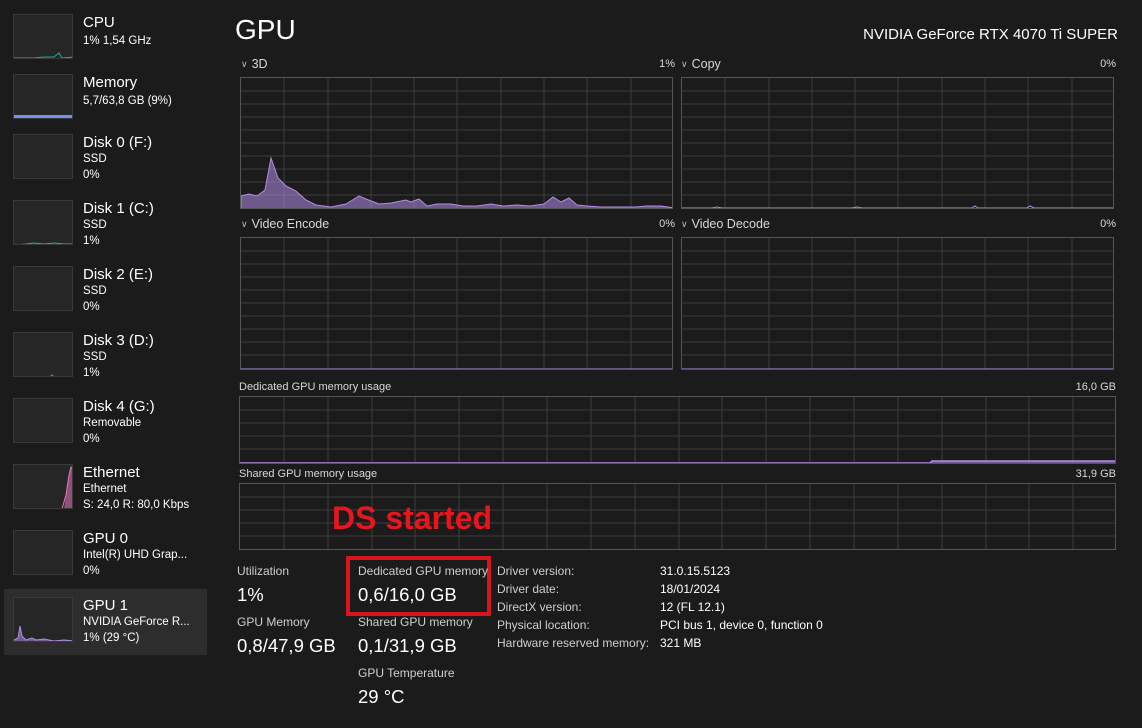 Image resolution: width=1142 pixels, height=728 pixels. I want to click on sidebar-item-cpu: CPU 1% 1,54 GHz, so click(105, 43).